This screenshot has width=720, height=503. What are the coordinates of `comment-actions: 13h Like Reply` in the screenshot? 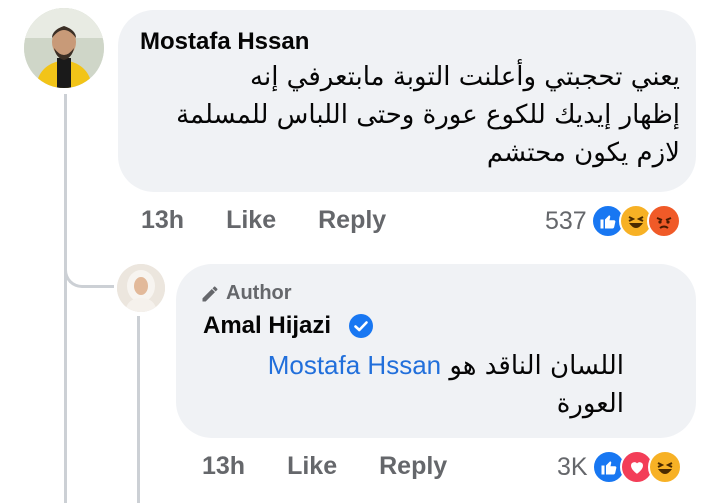 It's located at (284, 220).